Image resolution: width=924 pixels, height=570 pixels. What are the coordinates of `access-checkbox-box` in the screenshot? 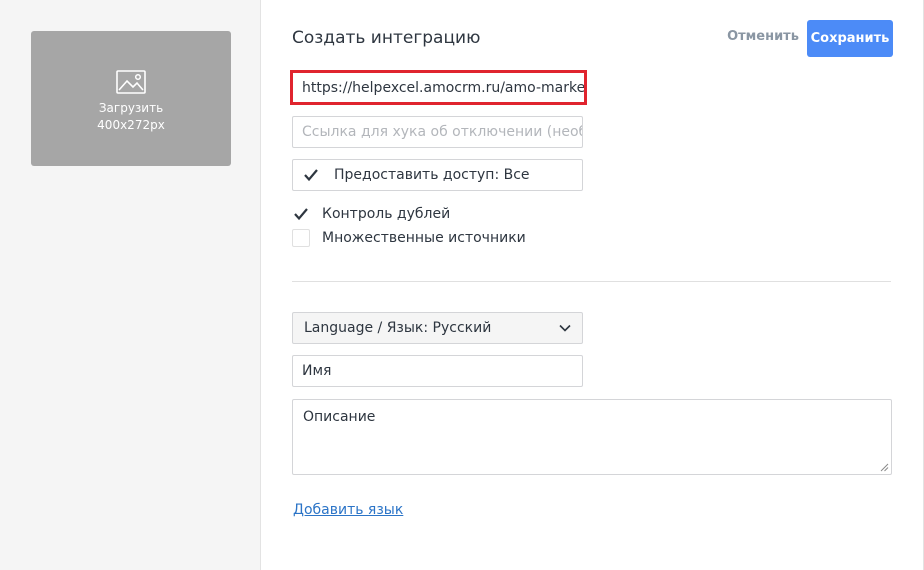 It's located at (311, 175).